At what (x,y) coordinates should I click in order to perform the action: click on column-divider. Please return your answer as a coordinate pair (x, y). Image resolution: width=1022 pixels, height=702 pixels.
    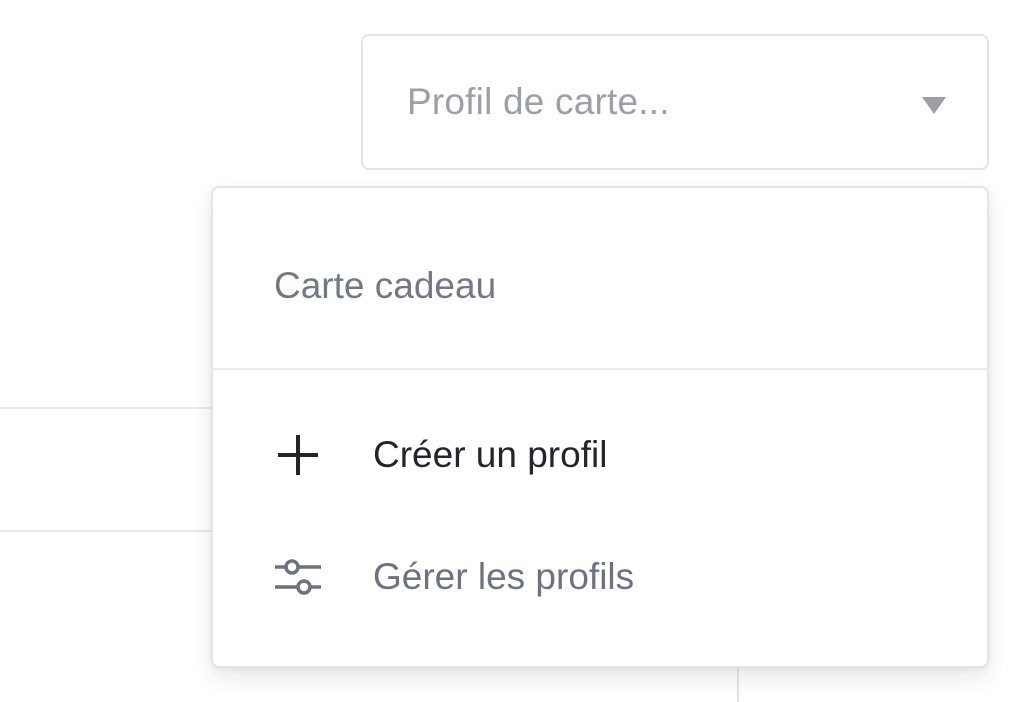
    Looking at the image, I should click on (738, 684).